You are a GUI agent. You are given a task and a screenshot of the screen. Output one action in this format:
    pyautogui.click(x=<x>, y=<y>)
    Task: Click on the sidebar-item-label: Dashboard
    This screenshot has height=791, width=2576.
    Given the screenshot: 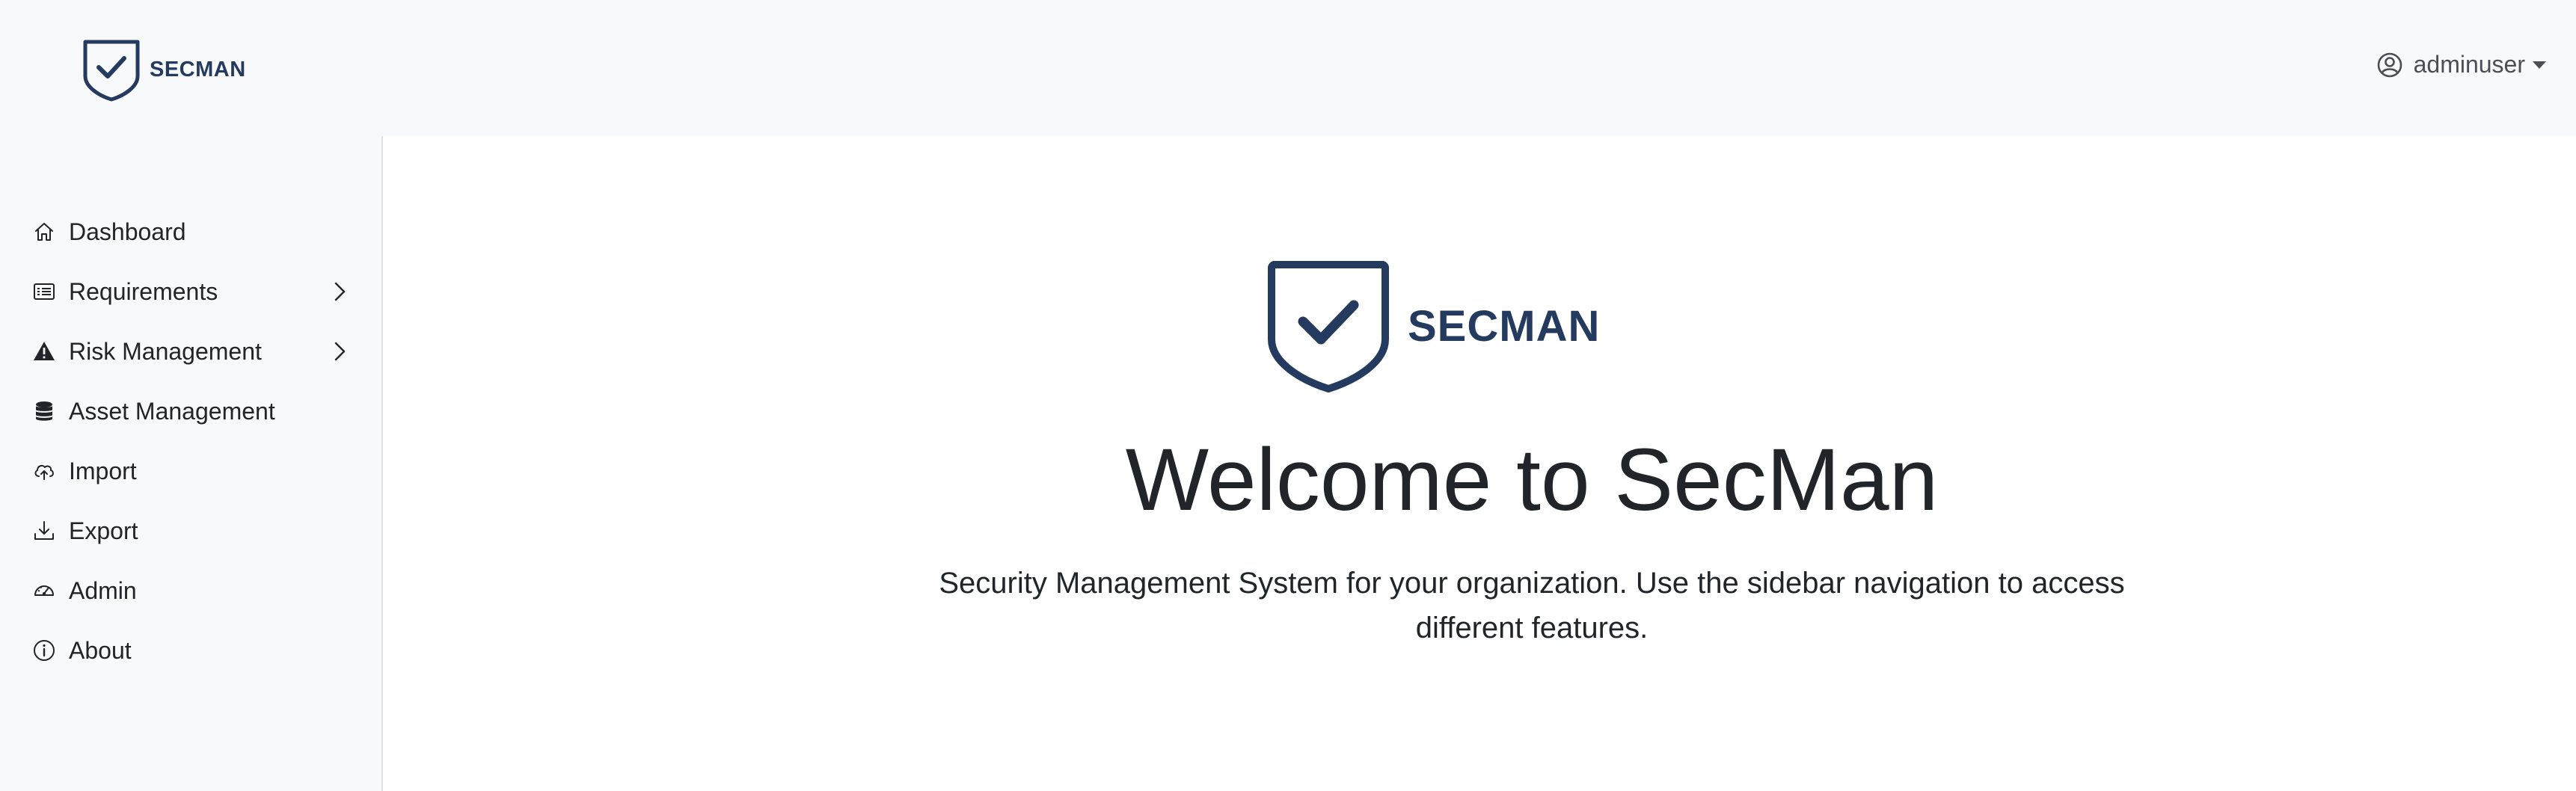 What is the action you would take?
    pyautogui.click(x=127, y=231)
    